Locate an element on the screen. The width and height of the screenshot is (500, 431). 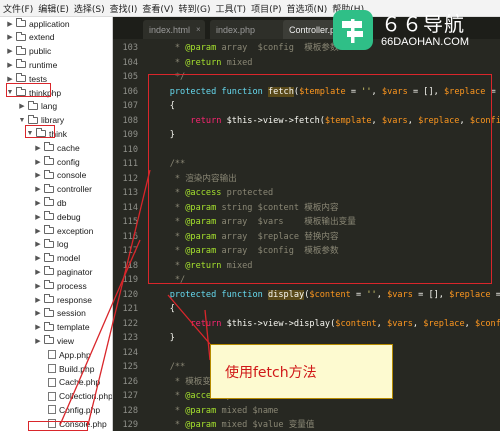
tree-folder: ▶ tests is located at coordinates (26, 78).